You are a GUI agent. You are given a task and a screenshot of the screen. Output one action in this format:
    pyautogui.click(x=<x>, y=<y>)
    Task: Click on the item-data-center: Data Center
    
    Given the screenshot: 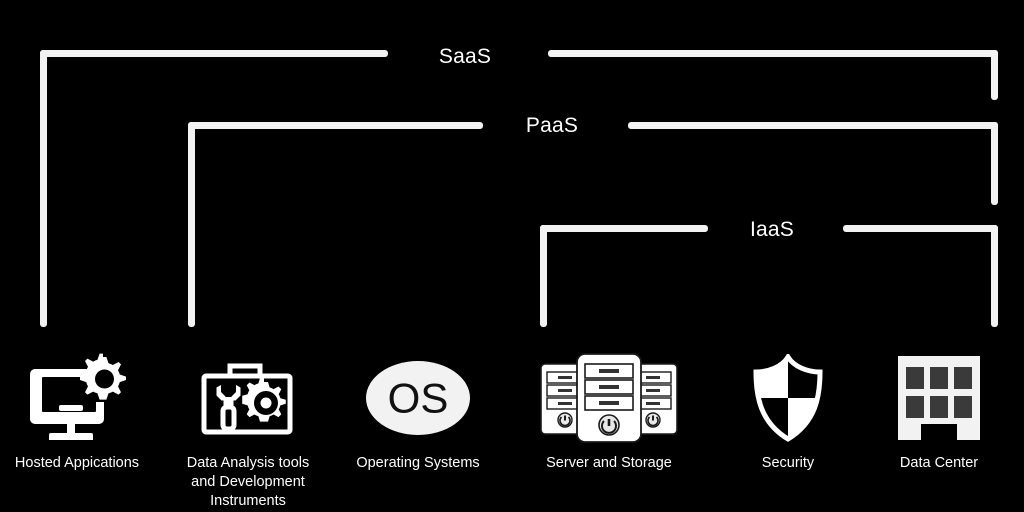 What is the action you would take?
    pyautogui.click(x=939, y=427)
    